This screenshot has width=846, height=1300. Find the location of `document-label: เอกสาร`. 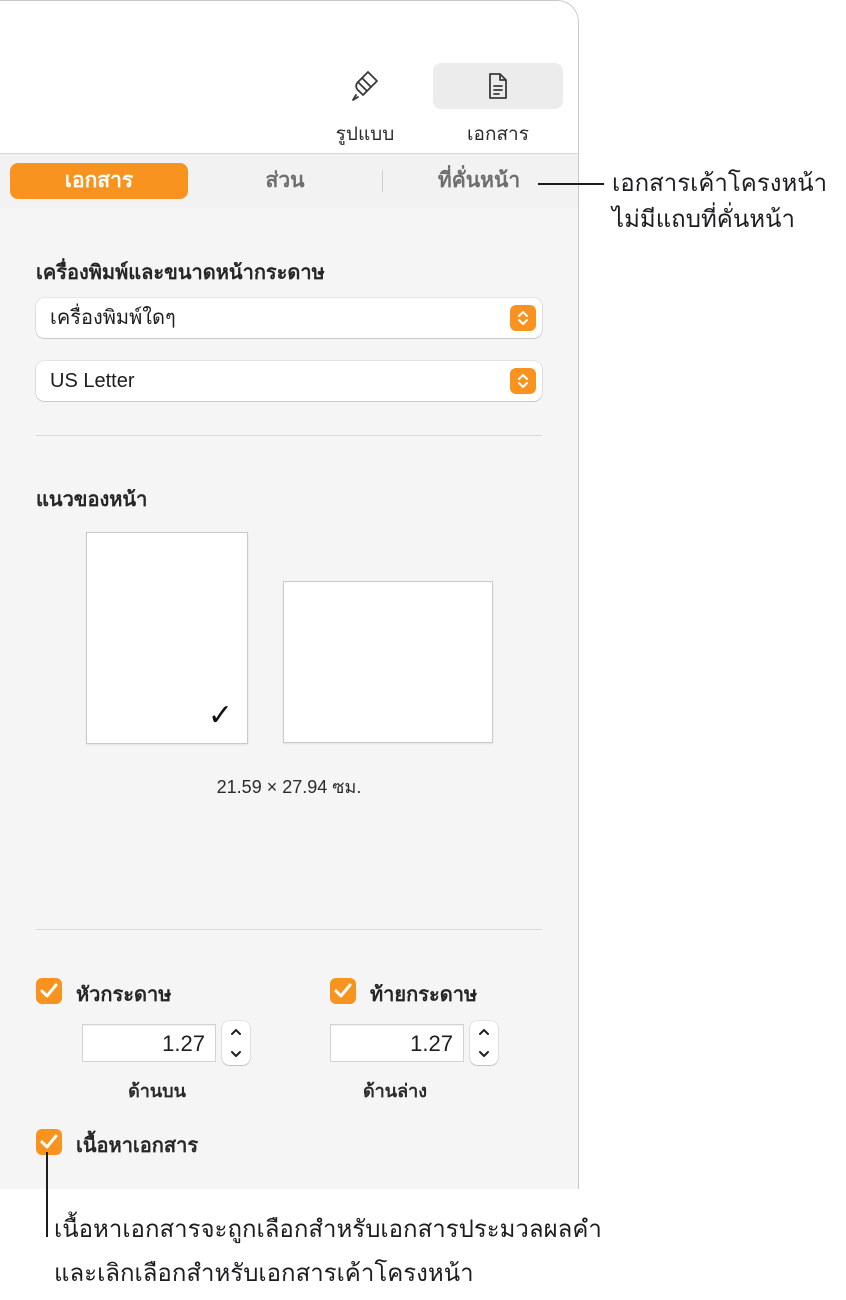

document-label: เอกสาร is located at coordinates (498, 134).